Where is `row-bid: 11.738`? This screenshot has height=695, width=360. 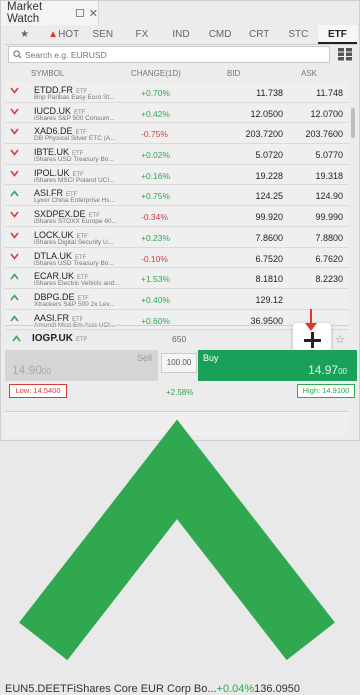
row-bid: 11.738 is located at coordinates (243, 93).